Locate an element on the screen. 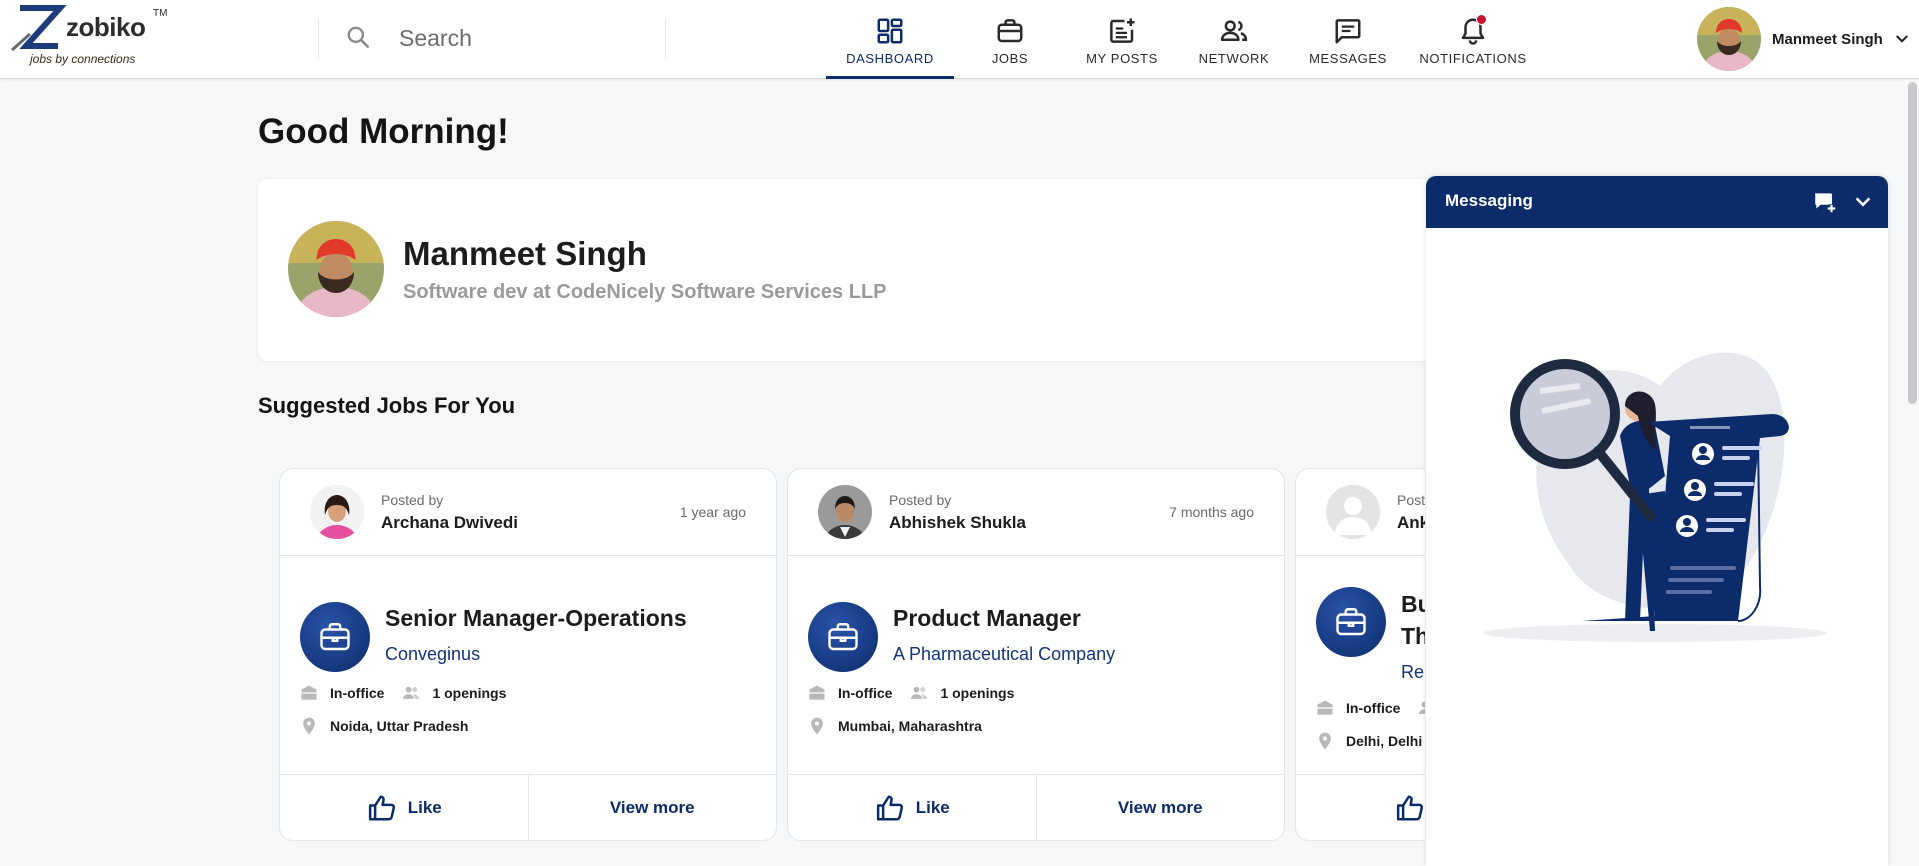 This screenshot has height=866, width=1919. job-card: Poste Ank Bu Th Rep In-office is located at coordinates (1360, 654).